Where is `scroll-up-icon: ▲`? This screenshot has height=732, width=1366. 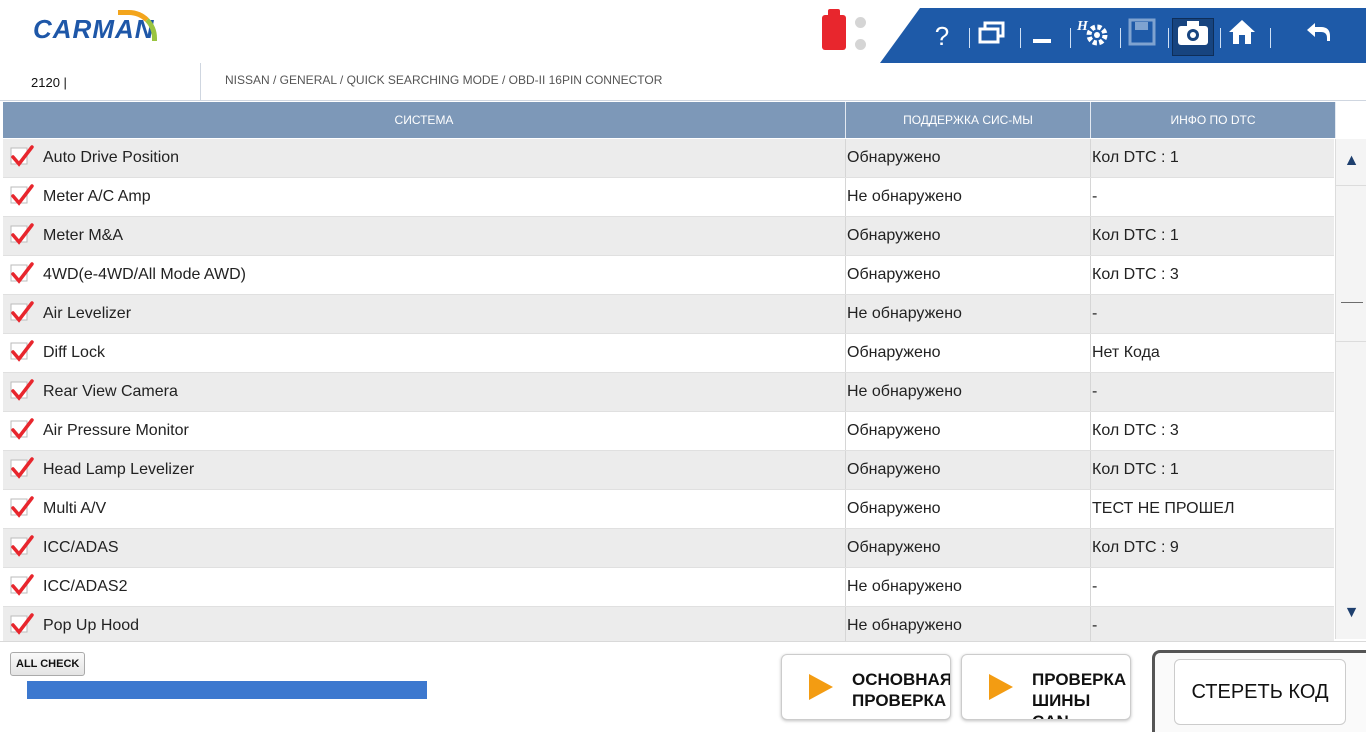 scroll-up-icon: ▲ is located at coordinates (1351, 161).